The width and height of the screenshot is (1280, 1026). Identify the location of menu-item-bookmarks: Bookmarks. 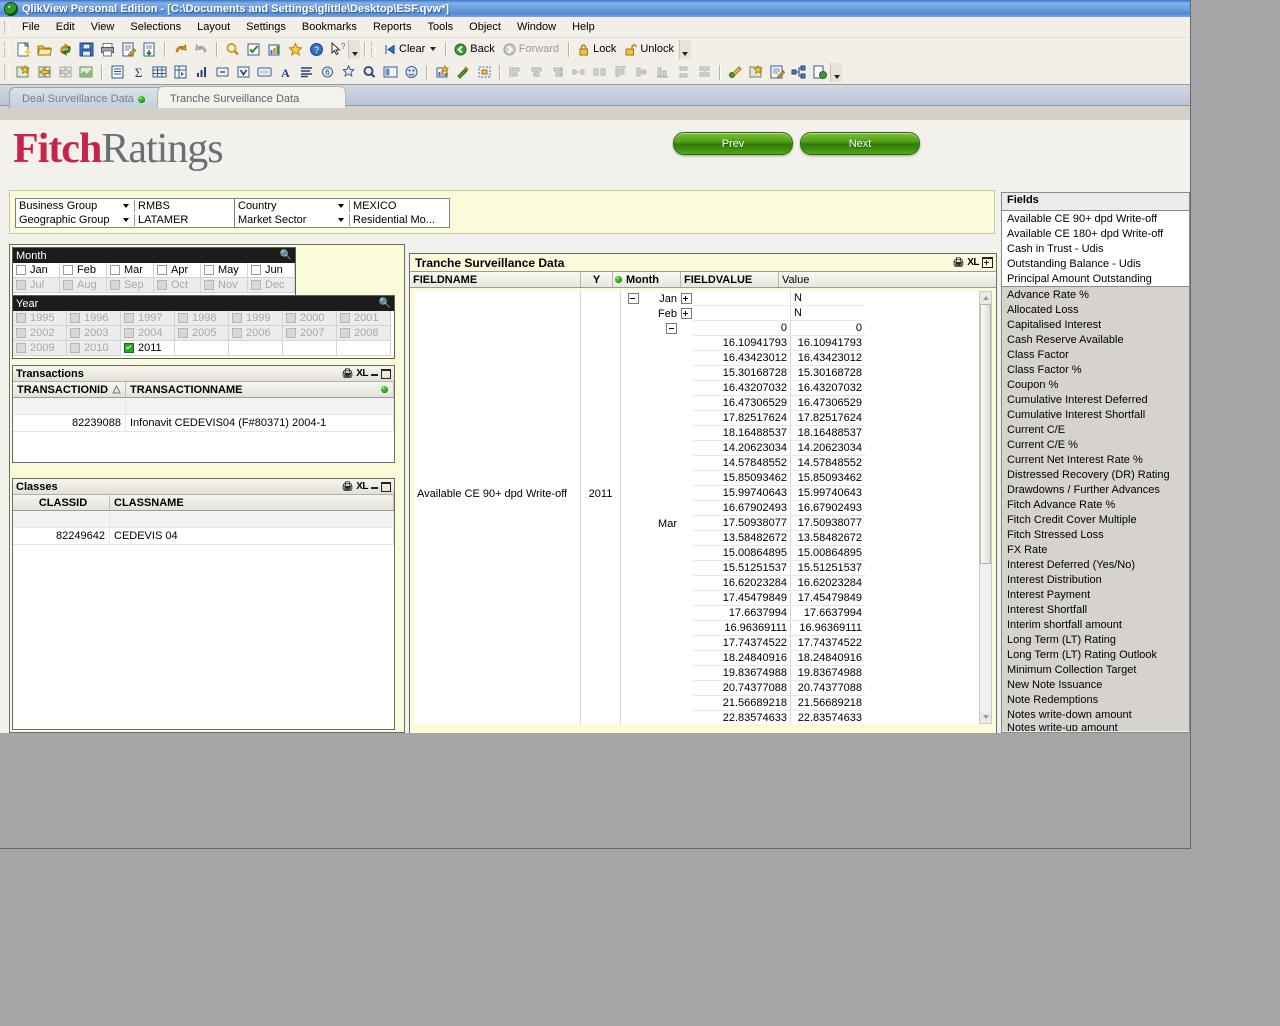
(329, 27).